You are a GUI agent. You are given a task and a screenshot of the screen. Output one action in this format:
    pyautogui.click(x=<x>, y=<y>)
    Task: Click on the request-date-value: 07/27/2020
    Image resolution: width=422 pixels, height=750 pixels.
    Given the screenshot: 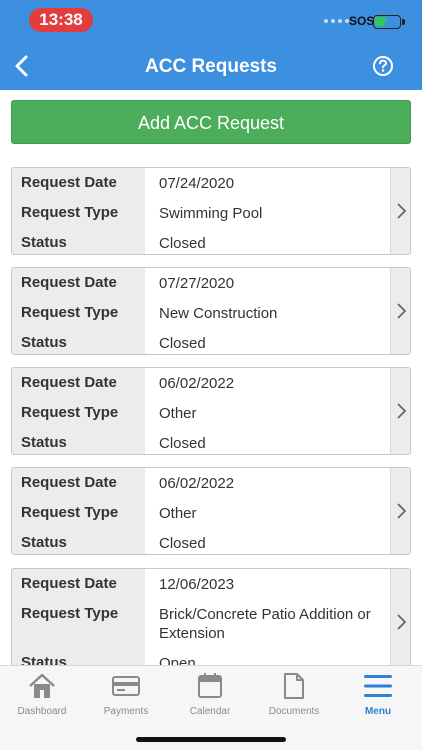 What is the action you would take?
    pyautogui.click(x=197, y=283)
    